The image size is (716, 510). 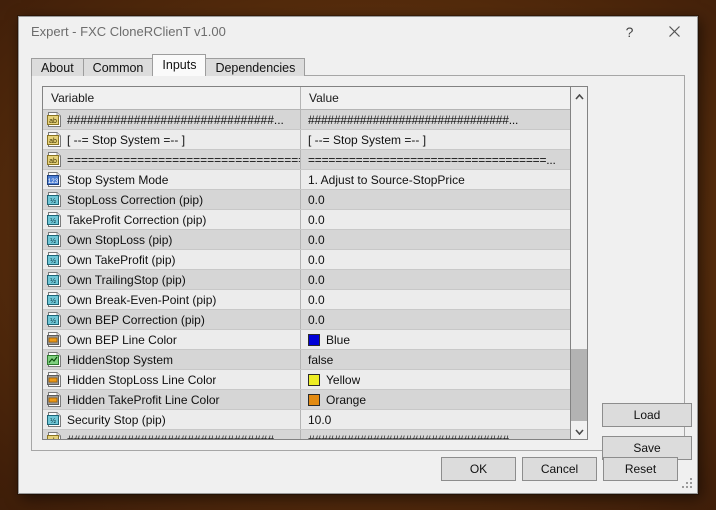 I want to click on integer-type-icon: 123, so click(x=54, y=179).